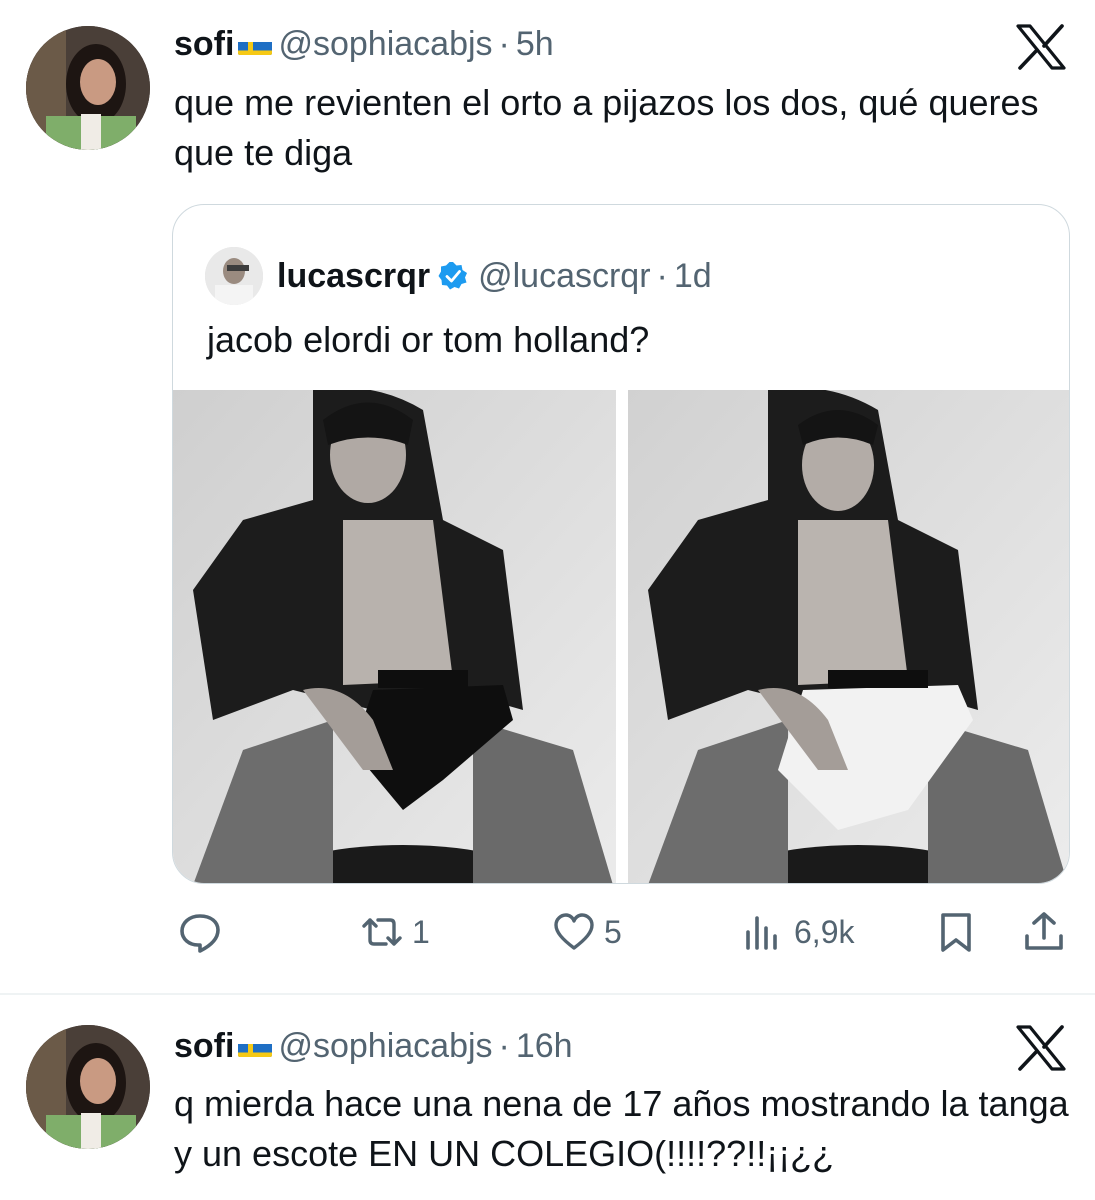 The width and height of the screenshot is (1095, 1200). Describe the element at coordinates (574, 931) in the screenshot. I see `heart-icon` at that location.